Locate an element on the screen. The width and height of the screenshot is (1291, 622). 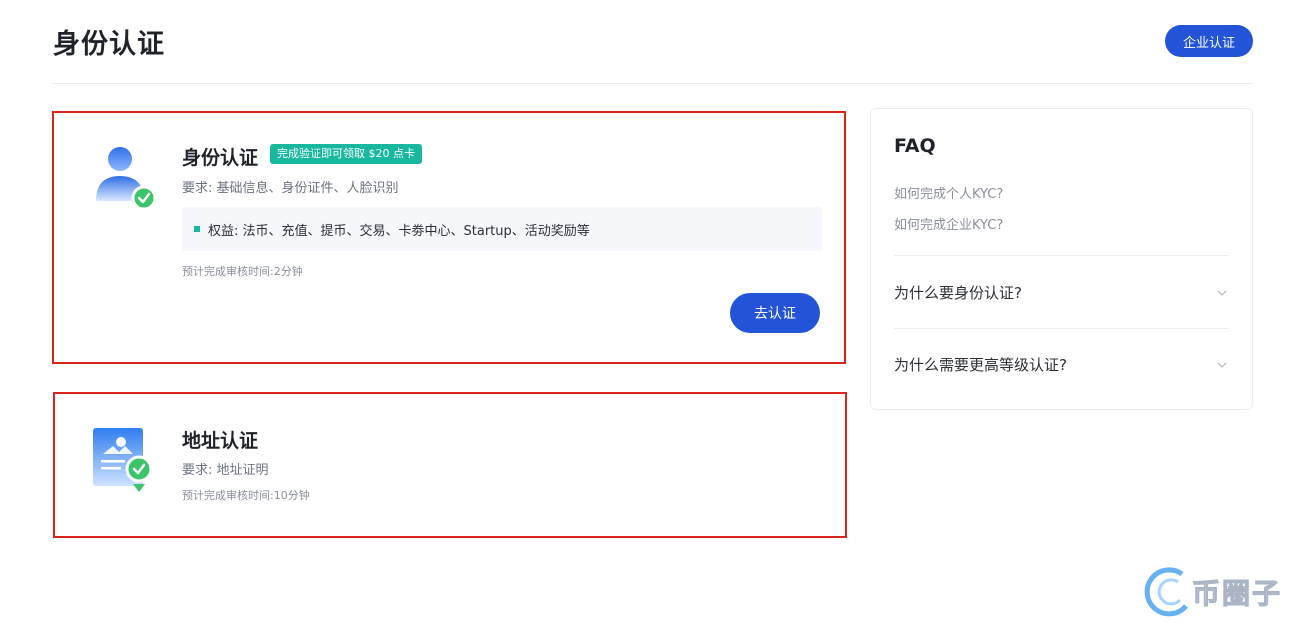
identity-eta: 预计完成审核时间:2分钟 is located at coordinates (242, 271).